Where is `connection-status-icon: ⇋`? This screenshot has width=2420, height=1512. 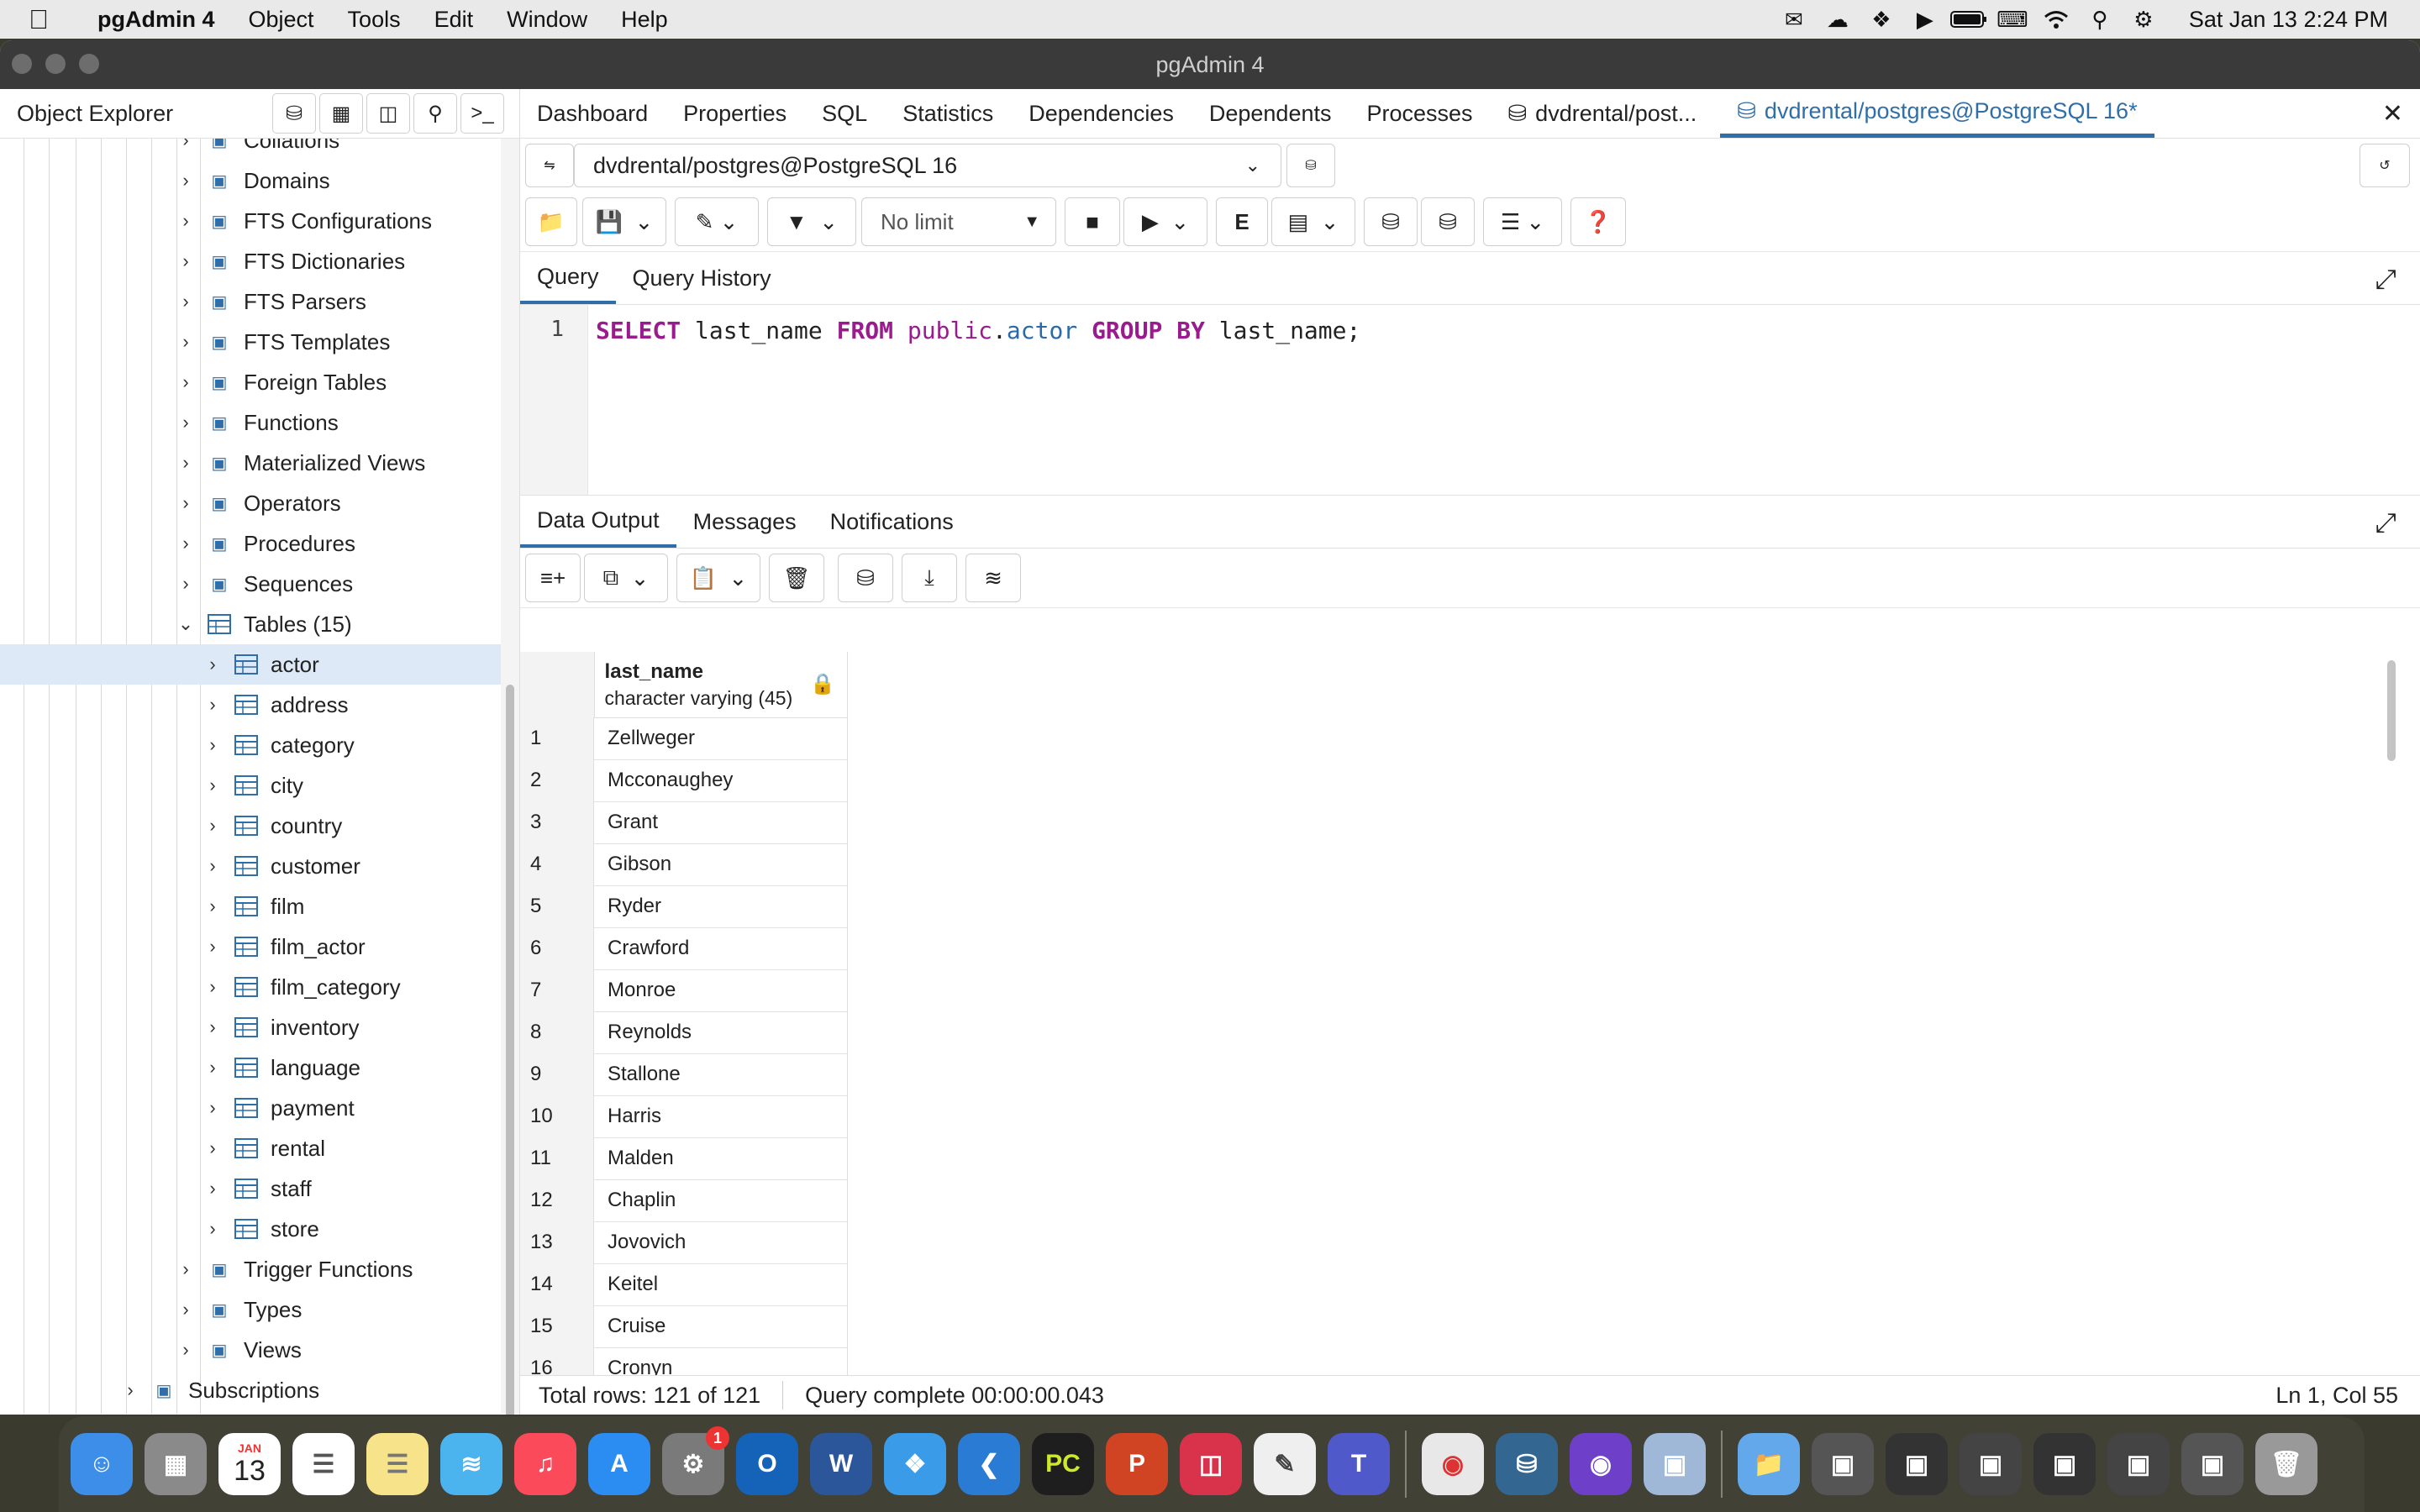
connection-status-icon: ⇋ is located at coordinates (549, 165).